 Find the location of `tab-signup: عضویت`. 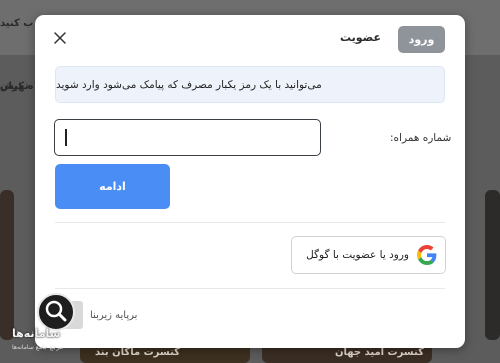

tab-signup: عضویت is located at coordinates (360, 37).